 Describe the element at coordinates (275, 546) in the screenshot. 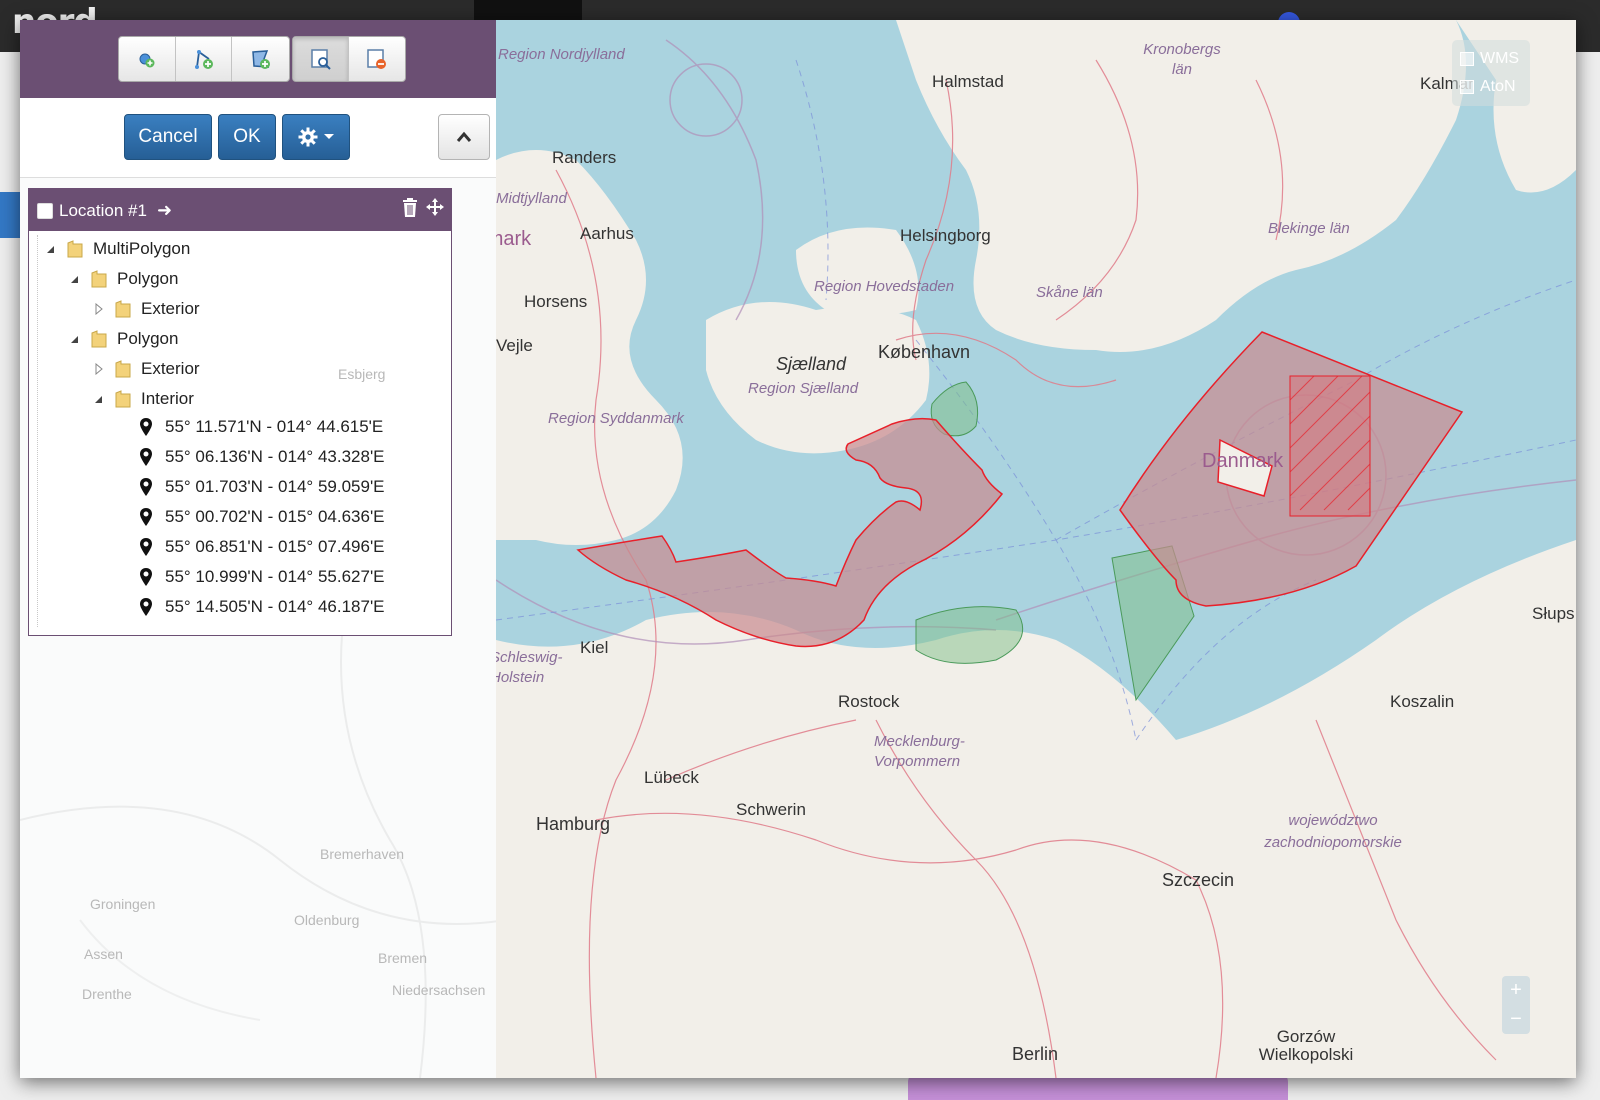

I see `coordinate-text: 55° 06.851'N - 015° 07.496'E` at that location.